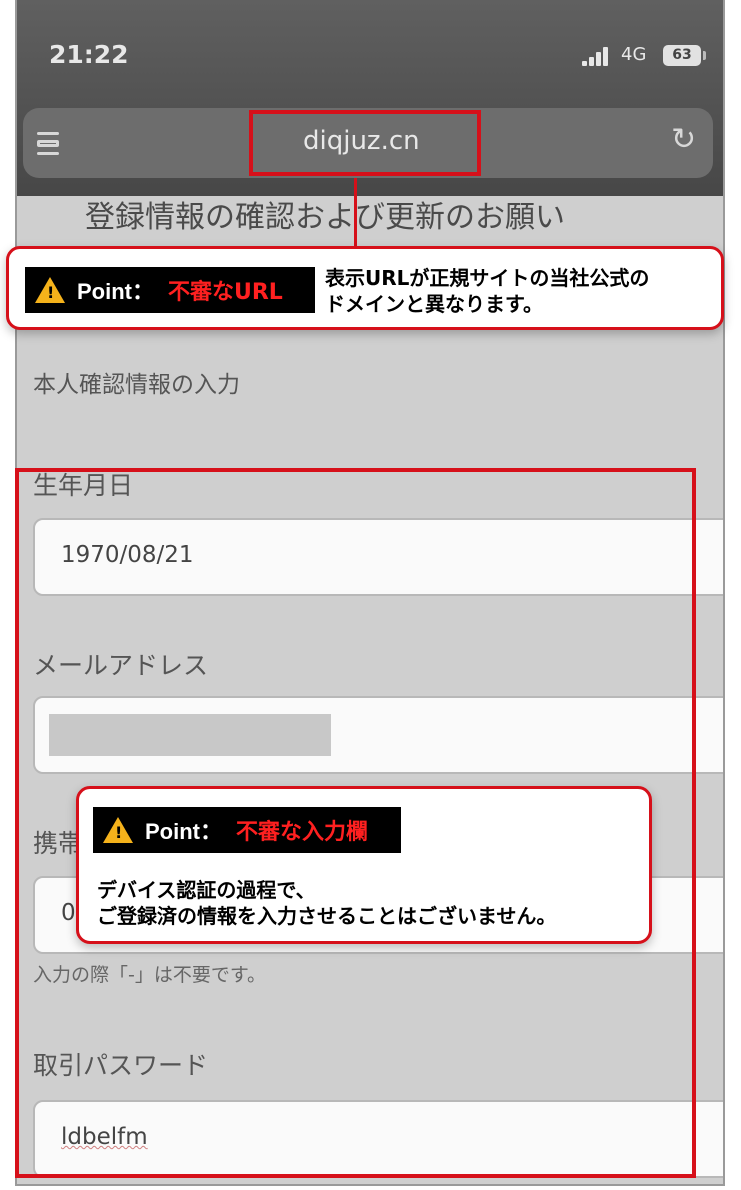 The image size is (741, 1190). Describe the element at coordinates (434, 304) in the screenshot. I see `url-warning-line2: ドメインと異なります。` at that location.